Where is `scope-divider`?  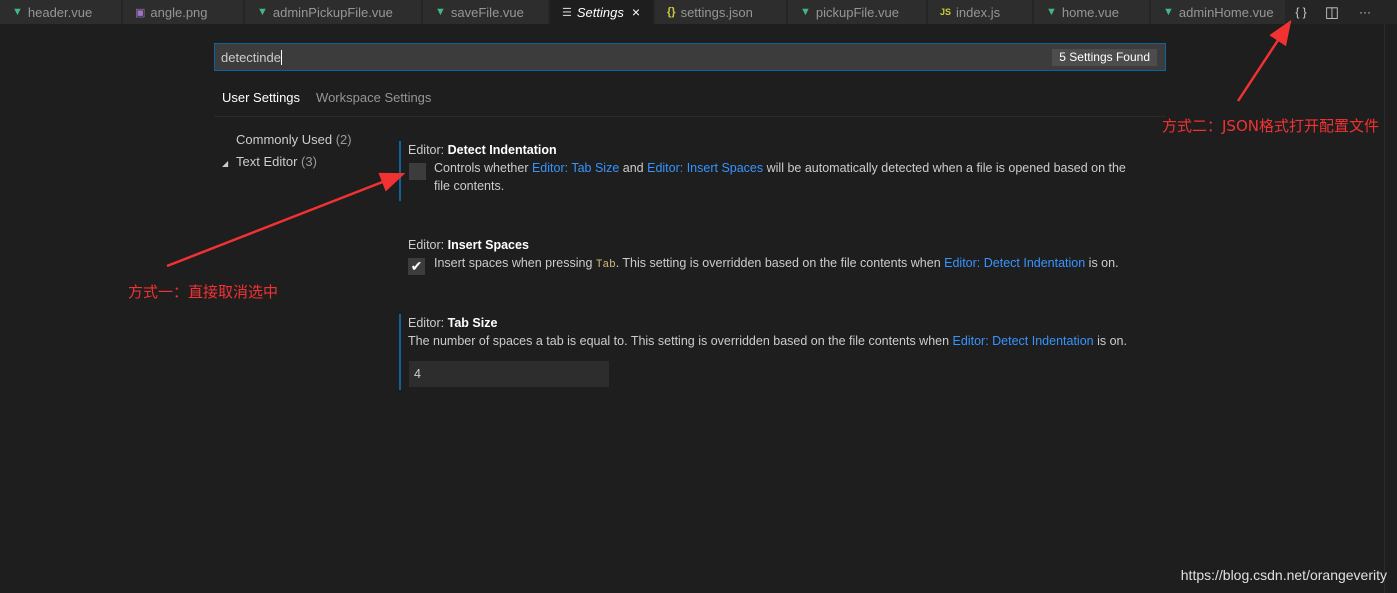 scope-divider is located at coordinates (690, 116).